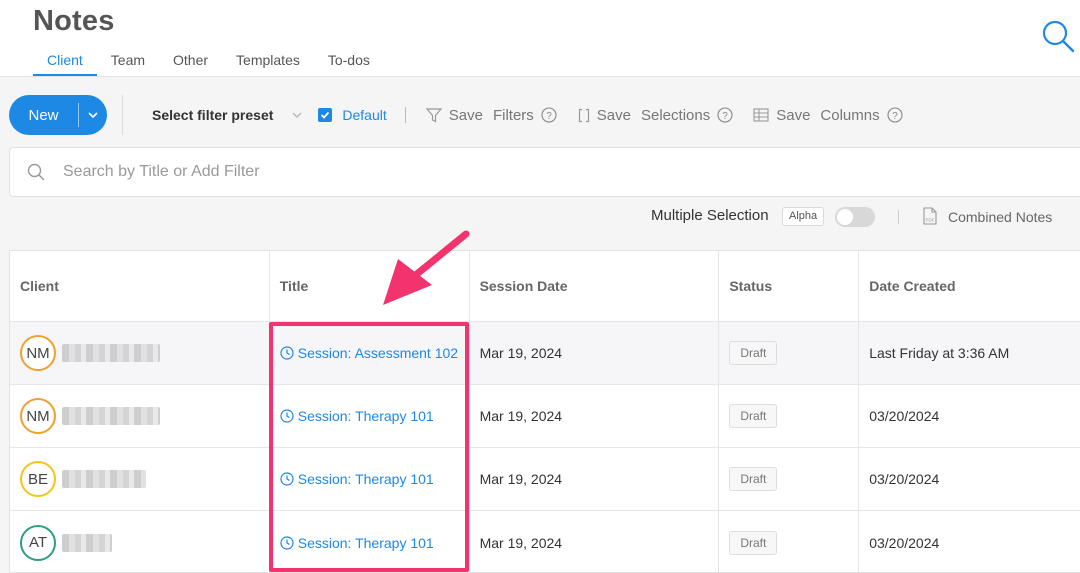 The width and height of the screenshot is (1080, 573). Describe the element at coordinates (761, 115) in the screenshot. I see `columns-table-icon` at that location.